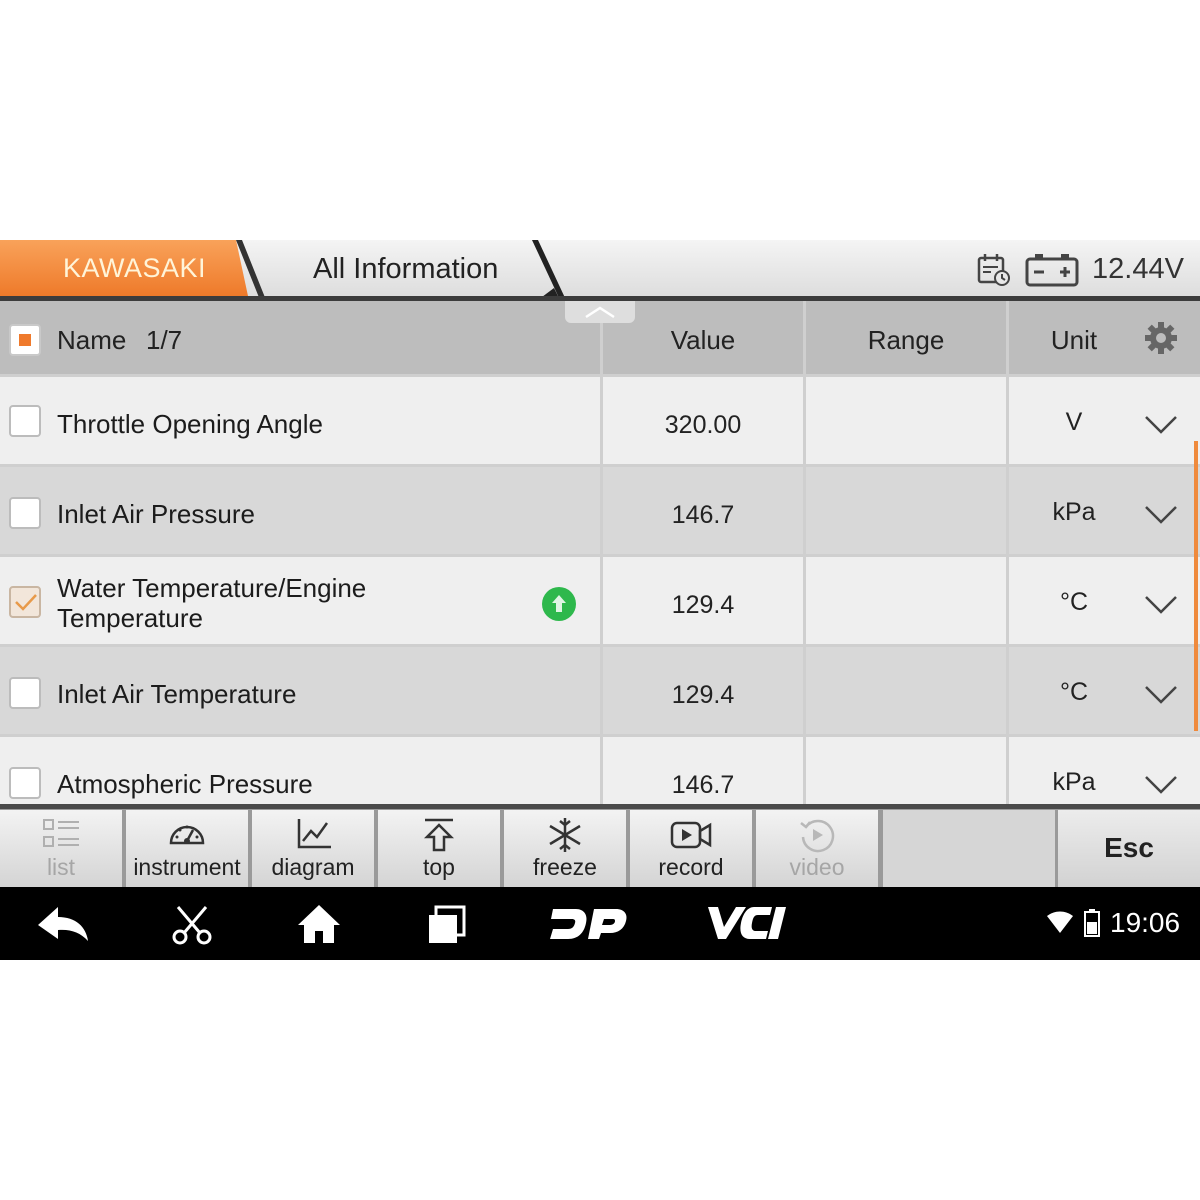 This screenshot has width=1200, height=1200. Describe the element at coordinates (61, 848) in the screenshot. I see `list-button: list` at that location.